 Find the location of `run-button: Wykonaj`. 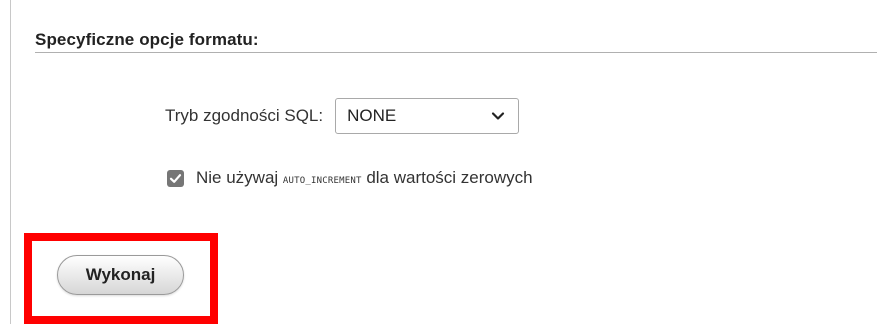

run-button: Wykonaj is located at coordinates (120, 275).